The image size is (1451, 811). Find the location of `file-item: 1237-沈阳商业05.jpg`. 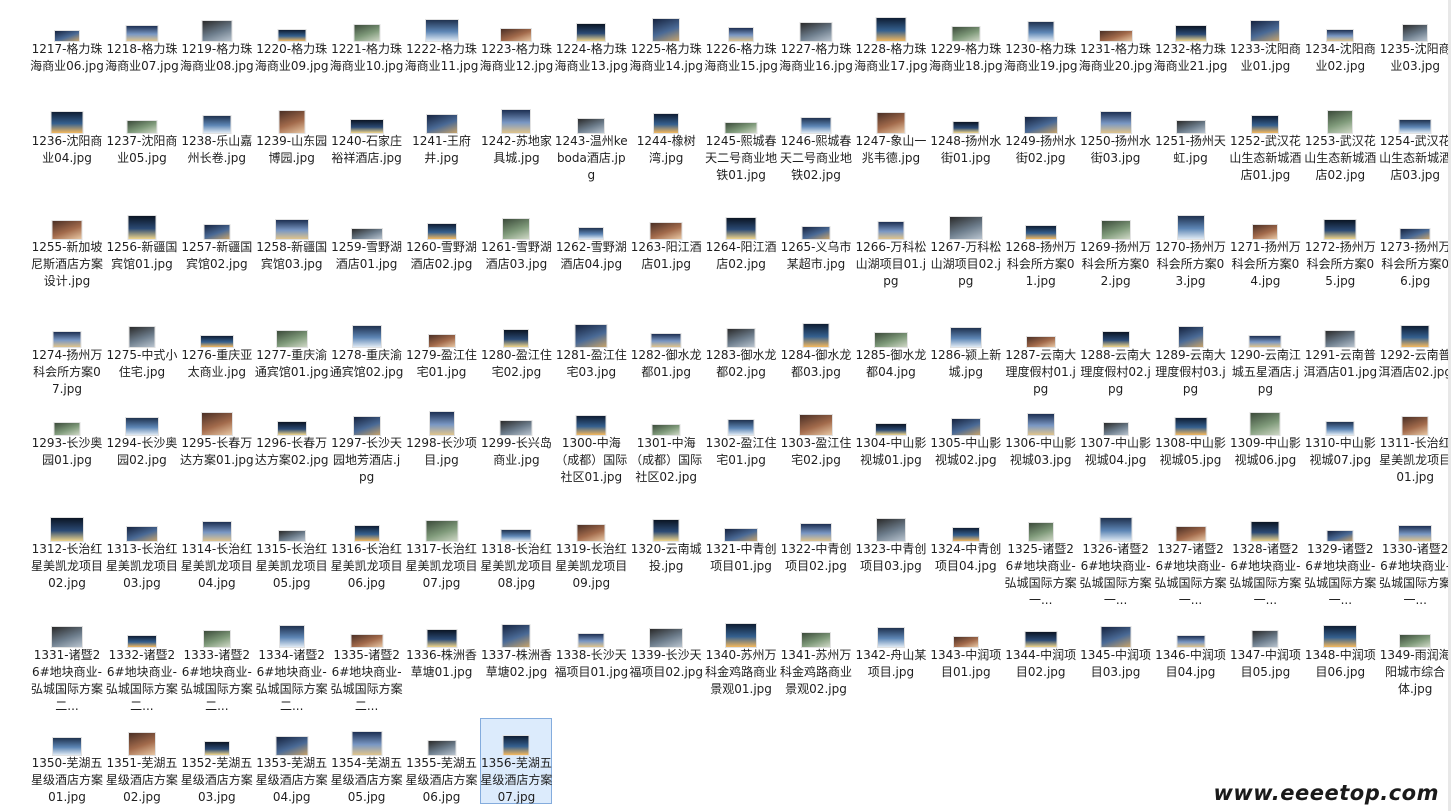

file-item: 1237-沈阳商业05.jpg is located at coordinates (142, 139).